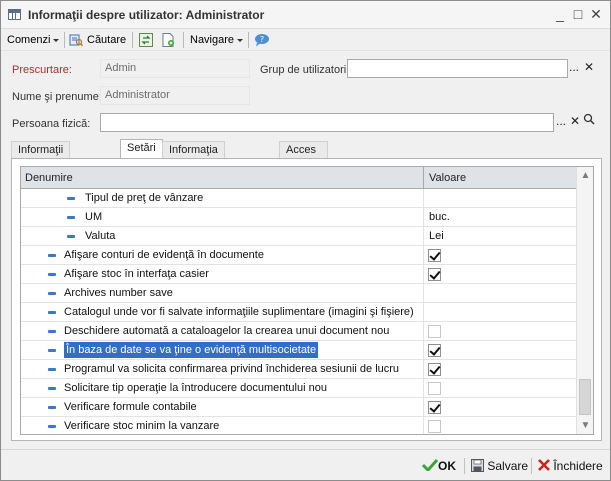 The image size is (611, 481). I want to click on setting-name: Verificare stoc minim la vanzare, so click(142, 426).